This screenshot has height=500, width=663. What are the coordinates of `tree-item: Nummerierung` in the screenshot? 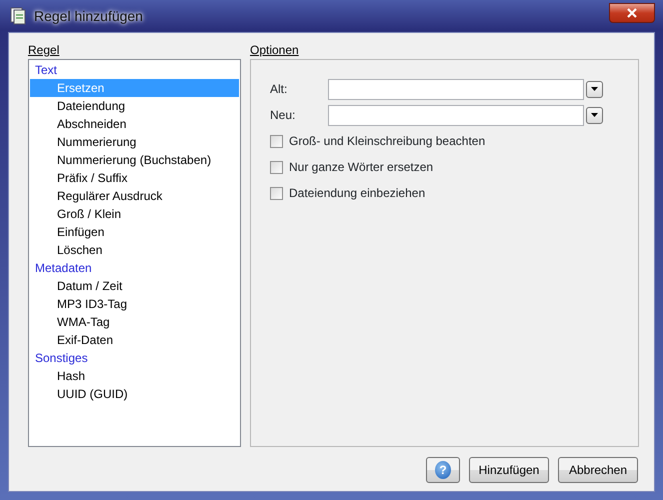 It's located at (134, 142).